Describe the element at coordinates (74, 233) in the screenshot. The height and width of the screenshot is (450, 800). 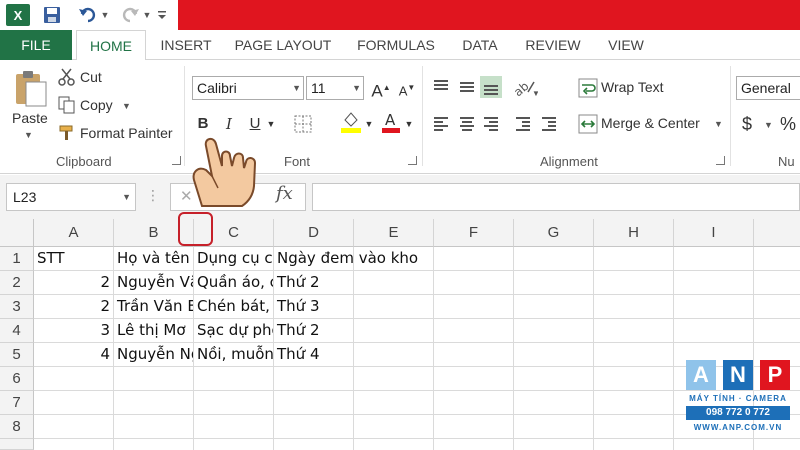
I see `column-header-a: A` at that location.